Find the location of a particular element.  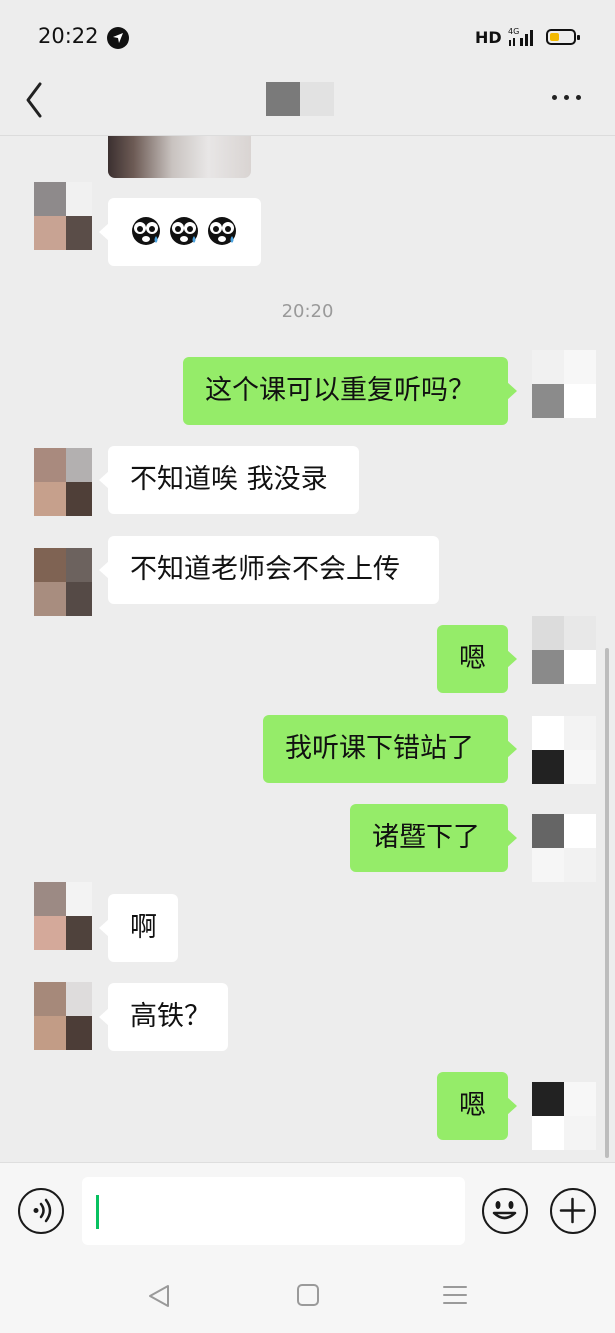

system-nav-bar is located at coordinates (307, 1295).